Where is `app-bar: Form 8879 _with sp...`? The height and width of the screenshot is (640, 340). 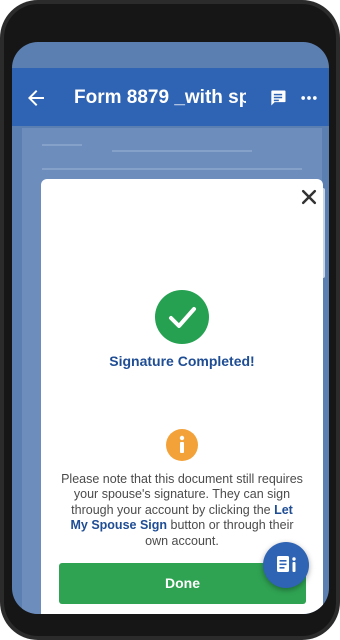
app-bar: Form 8879 _with sp... is located at coordinates (170, 97).